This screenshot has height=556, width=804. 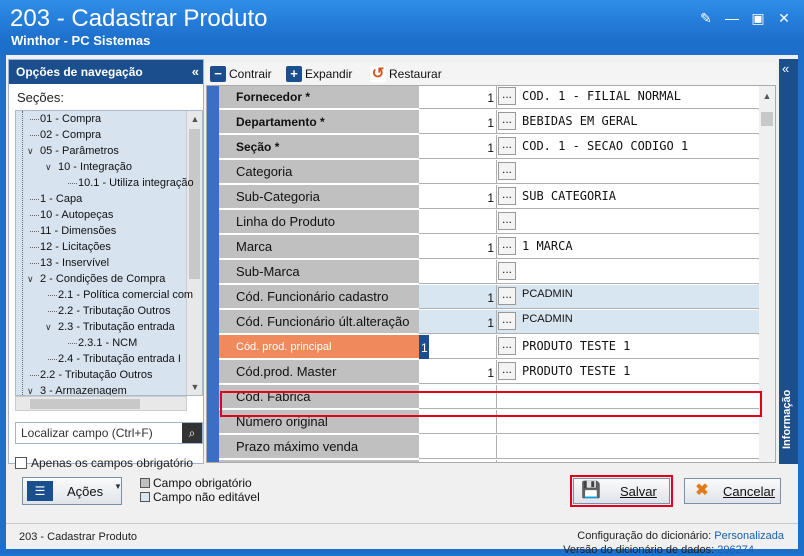 I want to click on tree-item: 10 - Integração, so click(x=95, y=167).